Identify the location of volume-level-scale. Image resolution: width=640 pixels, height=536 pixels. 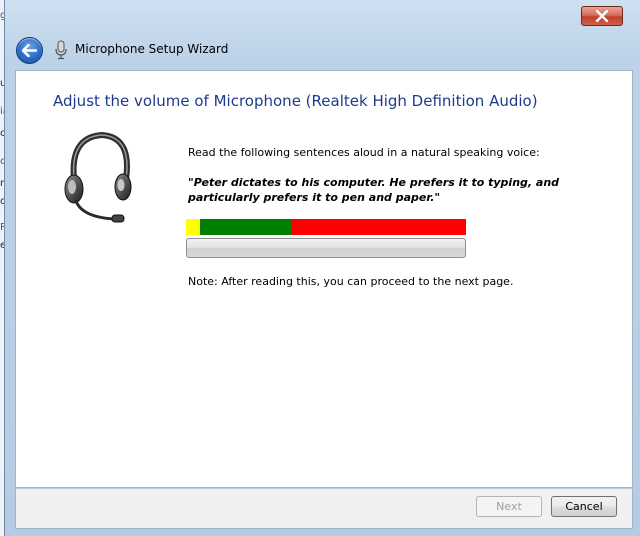
(326, 227).